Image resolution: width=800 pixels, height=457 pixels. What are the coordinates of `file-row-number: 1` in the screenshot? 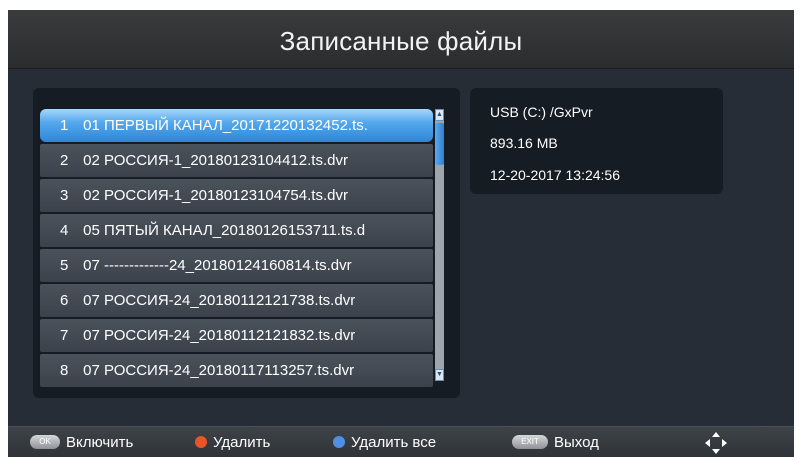 It's located at (64, 125).